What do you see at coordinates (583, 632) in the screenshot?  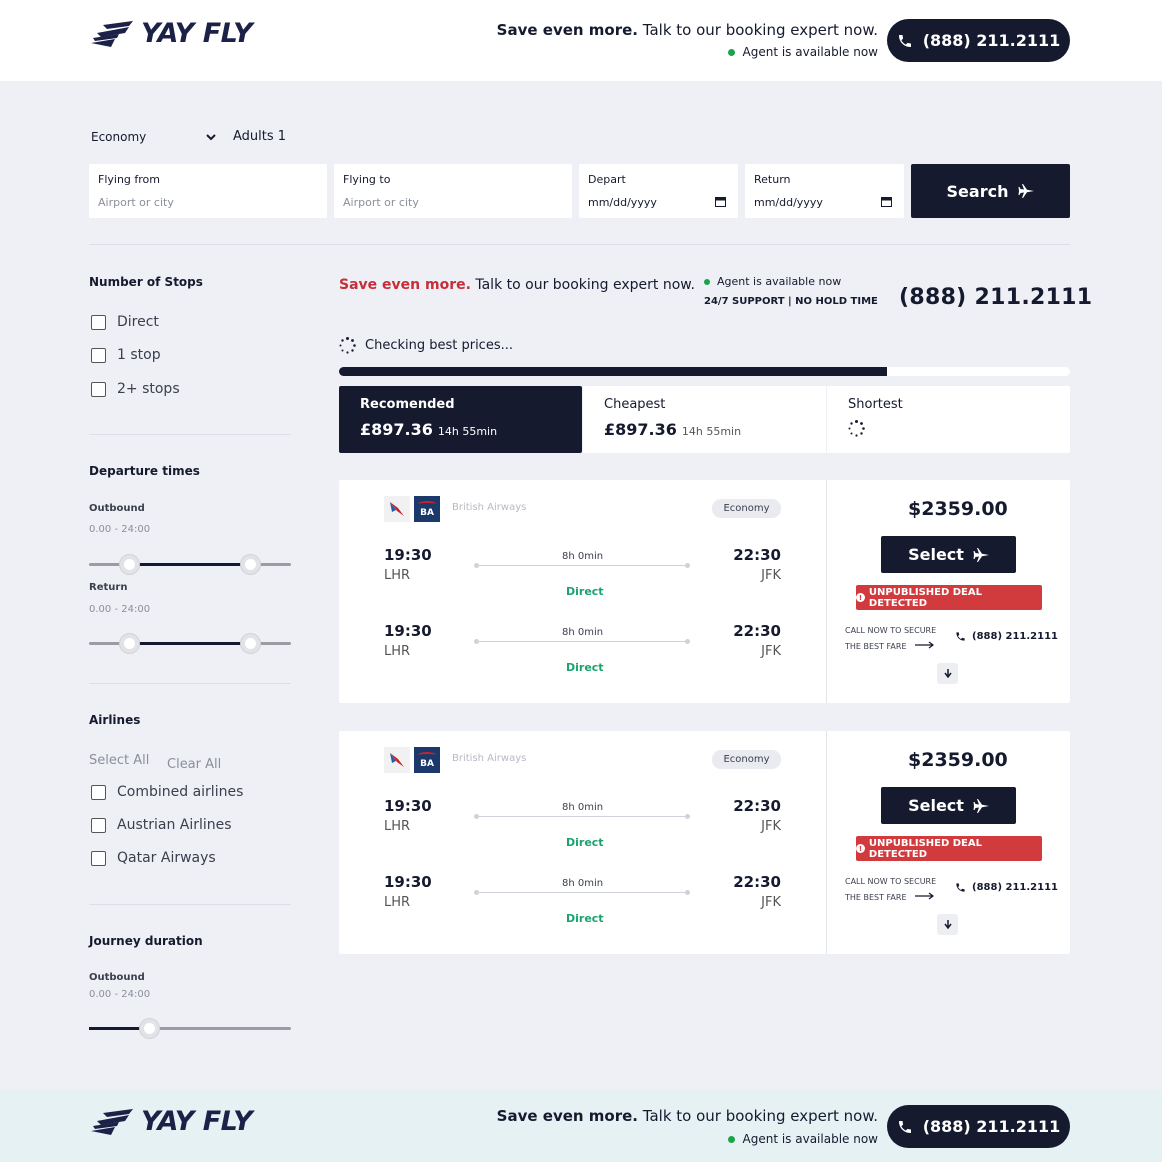 I see `leg-duration: 8h 0min` at bounding box center [583, 632].